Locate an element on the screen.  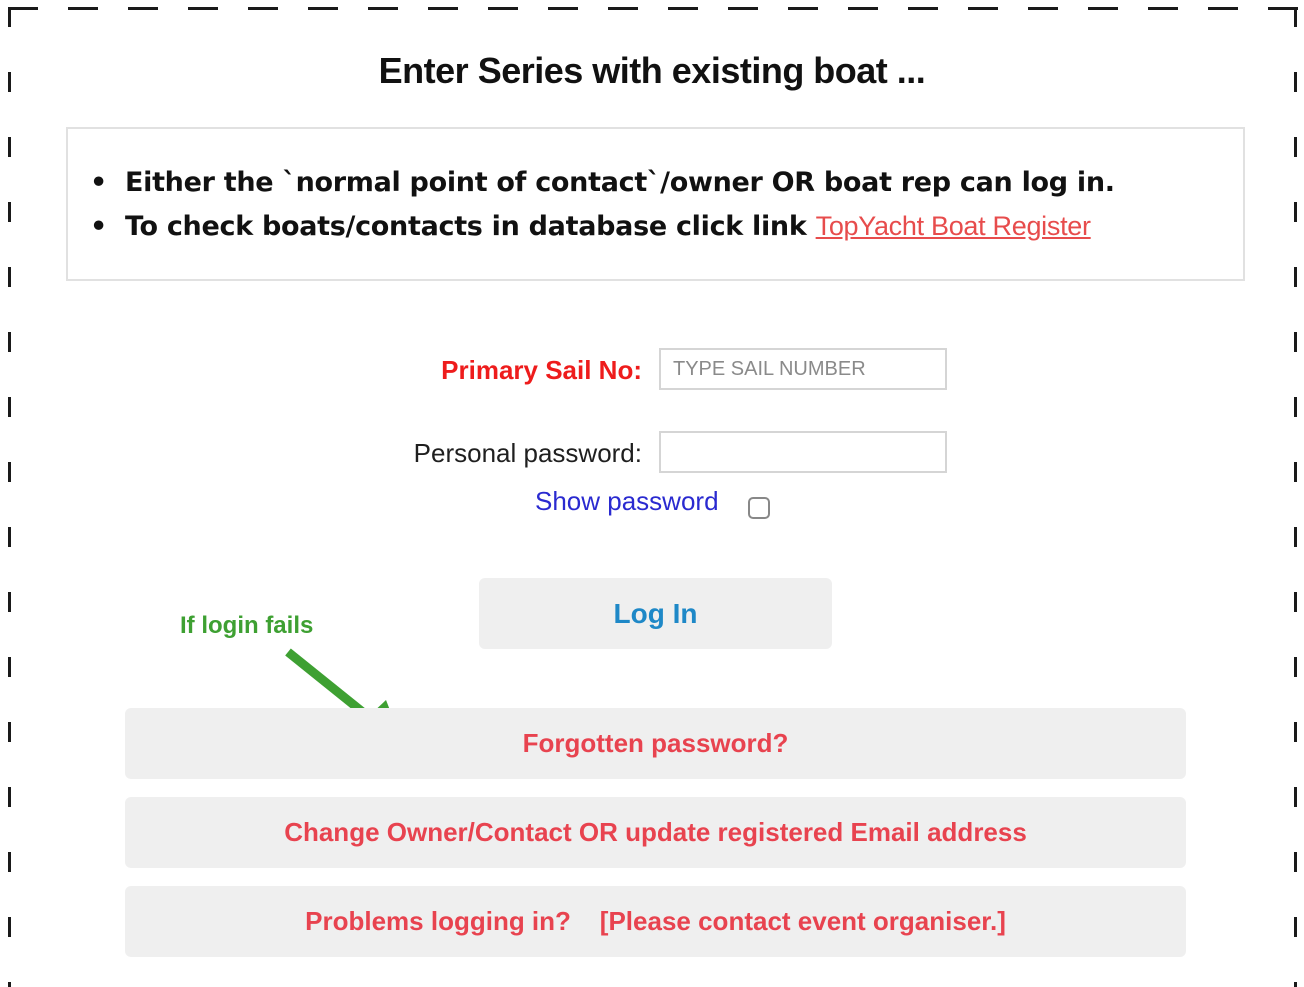
frame-left-border is located at coordinates (9, 497).